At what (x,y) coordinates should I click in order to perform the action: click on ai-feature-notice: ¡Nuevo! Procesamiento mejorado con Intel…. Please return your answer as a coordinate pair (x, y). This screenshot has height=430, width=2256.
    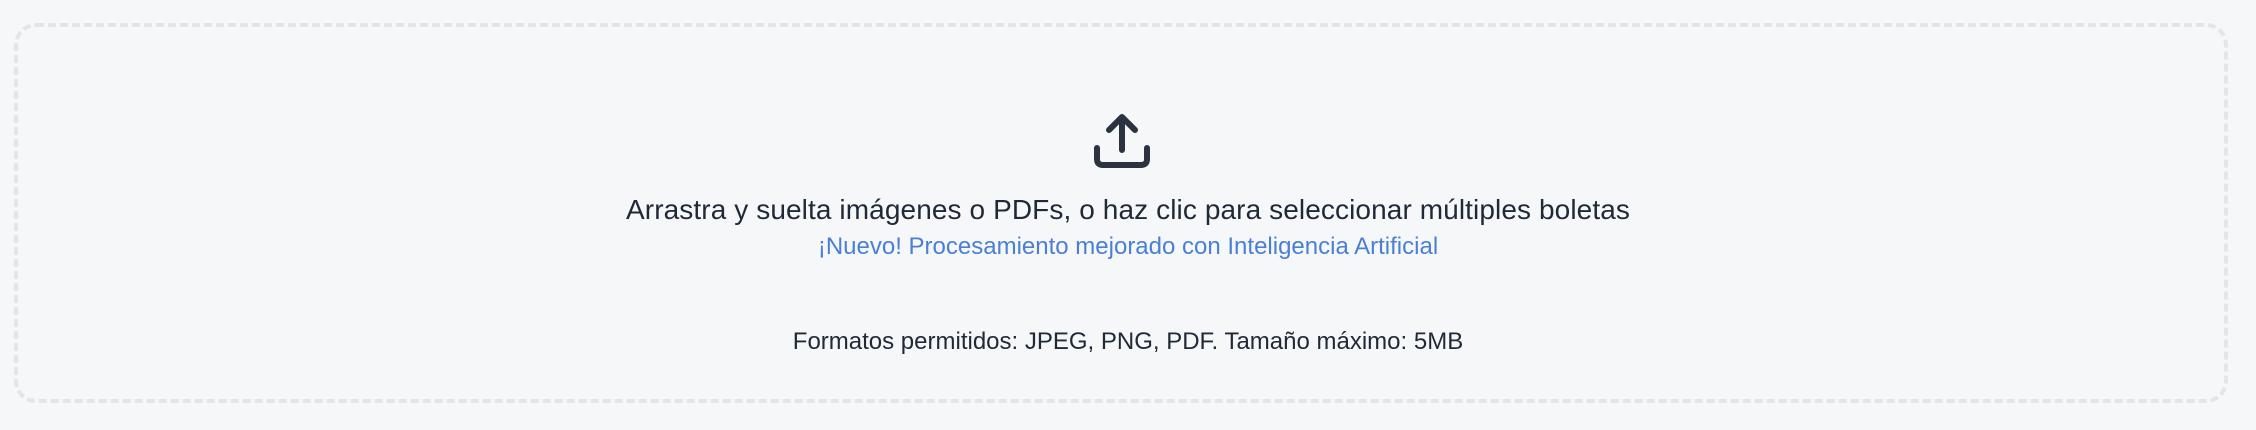
    Looking at the image, I should click on (1128, 246).